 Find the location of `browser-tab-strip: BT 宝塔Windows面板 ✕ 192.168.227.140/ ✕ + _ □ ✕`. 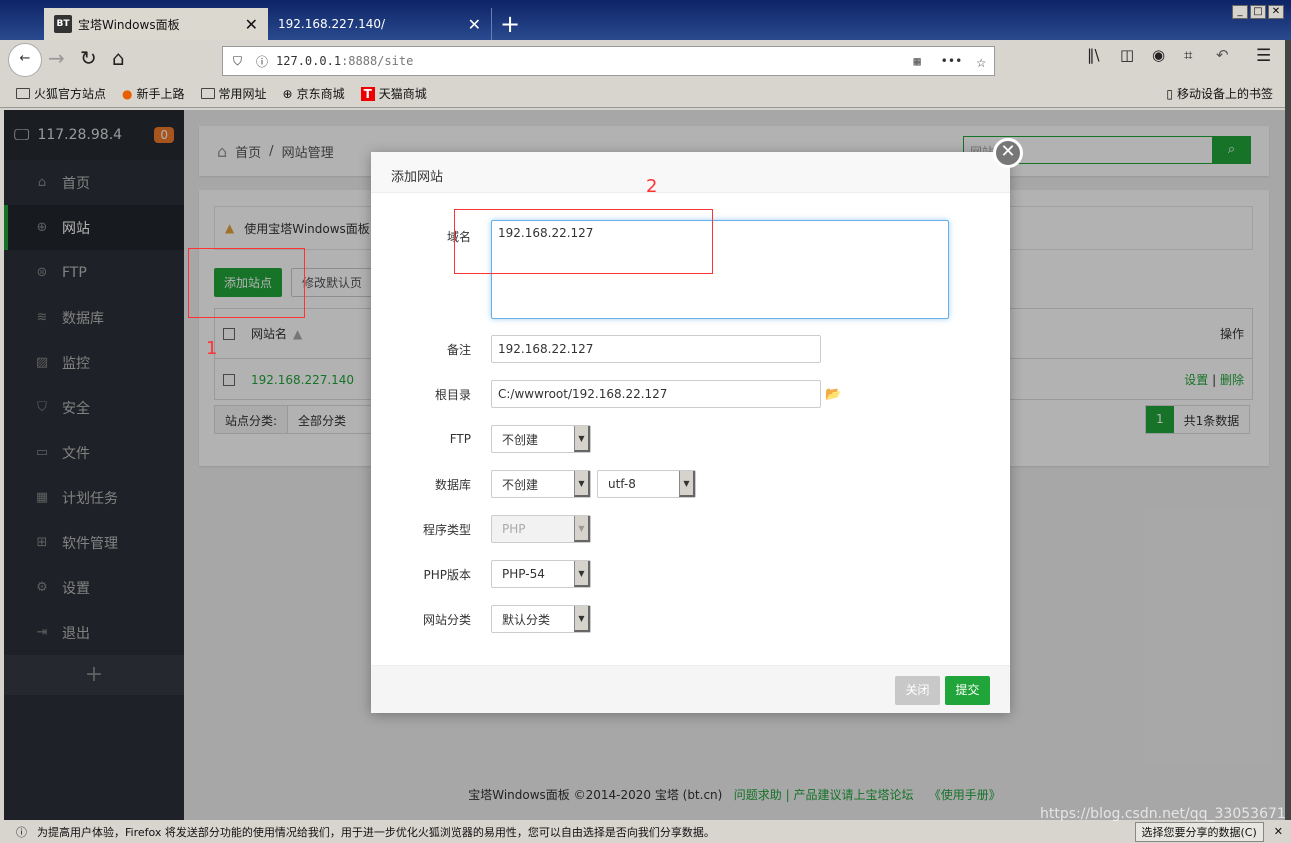

browser-tab-strip: BT 宝塔Windows面板 ✕ 192.168.227.140/ ✕ + _ □ ✕ is located at coordinates (645, 20).